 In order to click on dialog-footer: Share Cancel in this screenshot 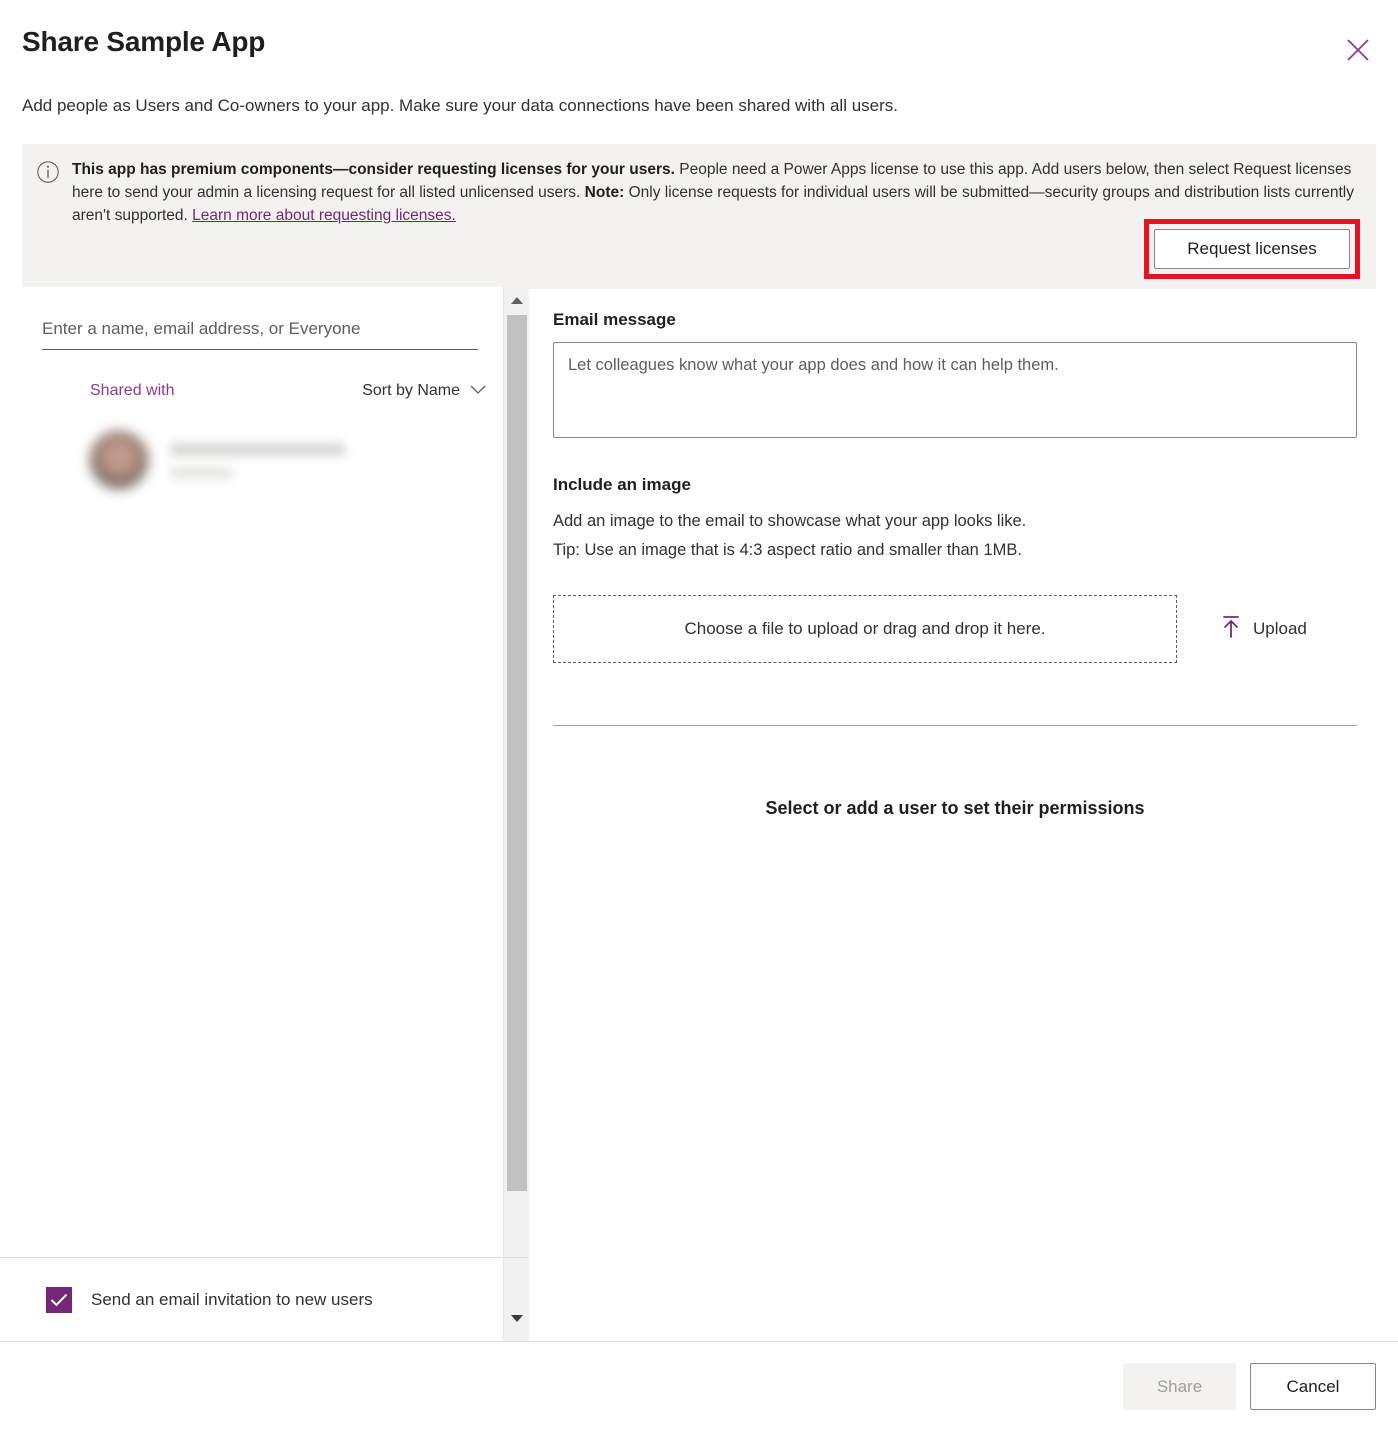, I will do `click(699, 1386)`.